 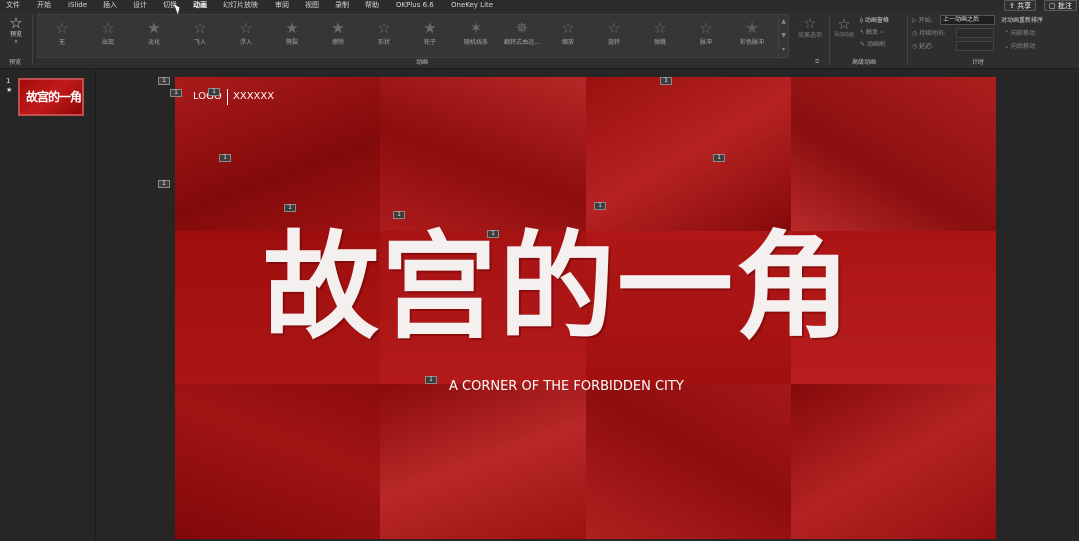 What do you see at coordinates (54, 97) in the screenshot?
I see `thumbnail-title: 故宫的一角` at bounding box center [54, 97].